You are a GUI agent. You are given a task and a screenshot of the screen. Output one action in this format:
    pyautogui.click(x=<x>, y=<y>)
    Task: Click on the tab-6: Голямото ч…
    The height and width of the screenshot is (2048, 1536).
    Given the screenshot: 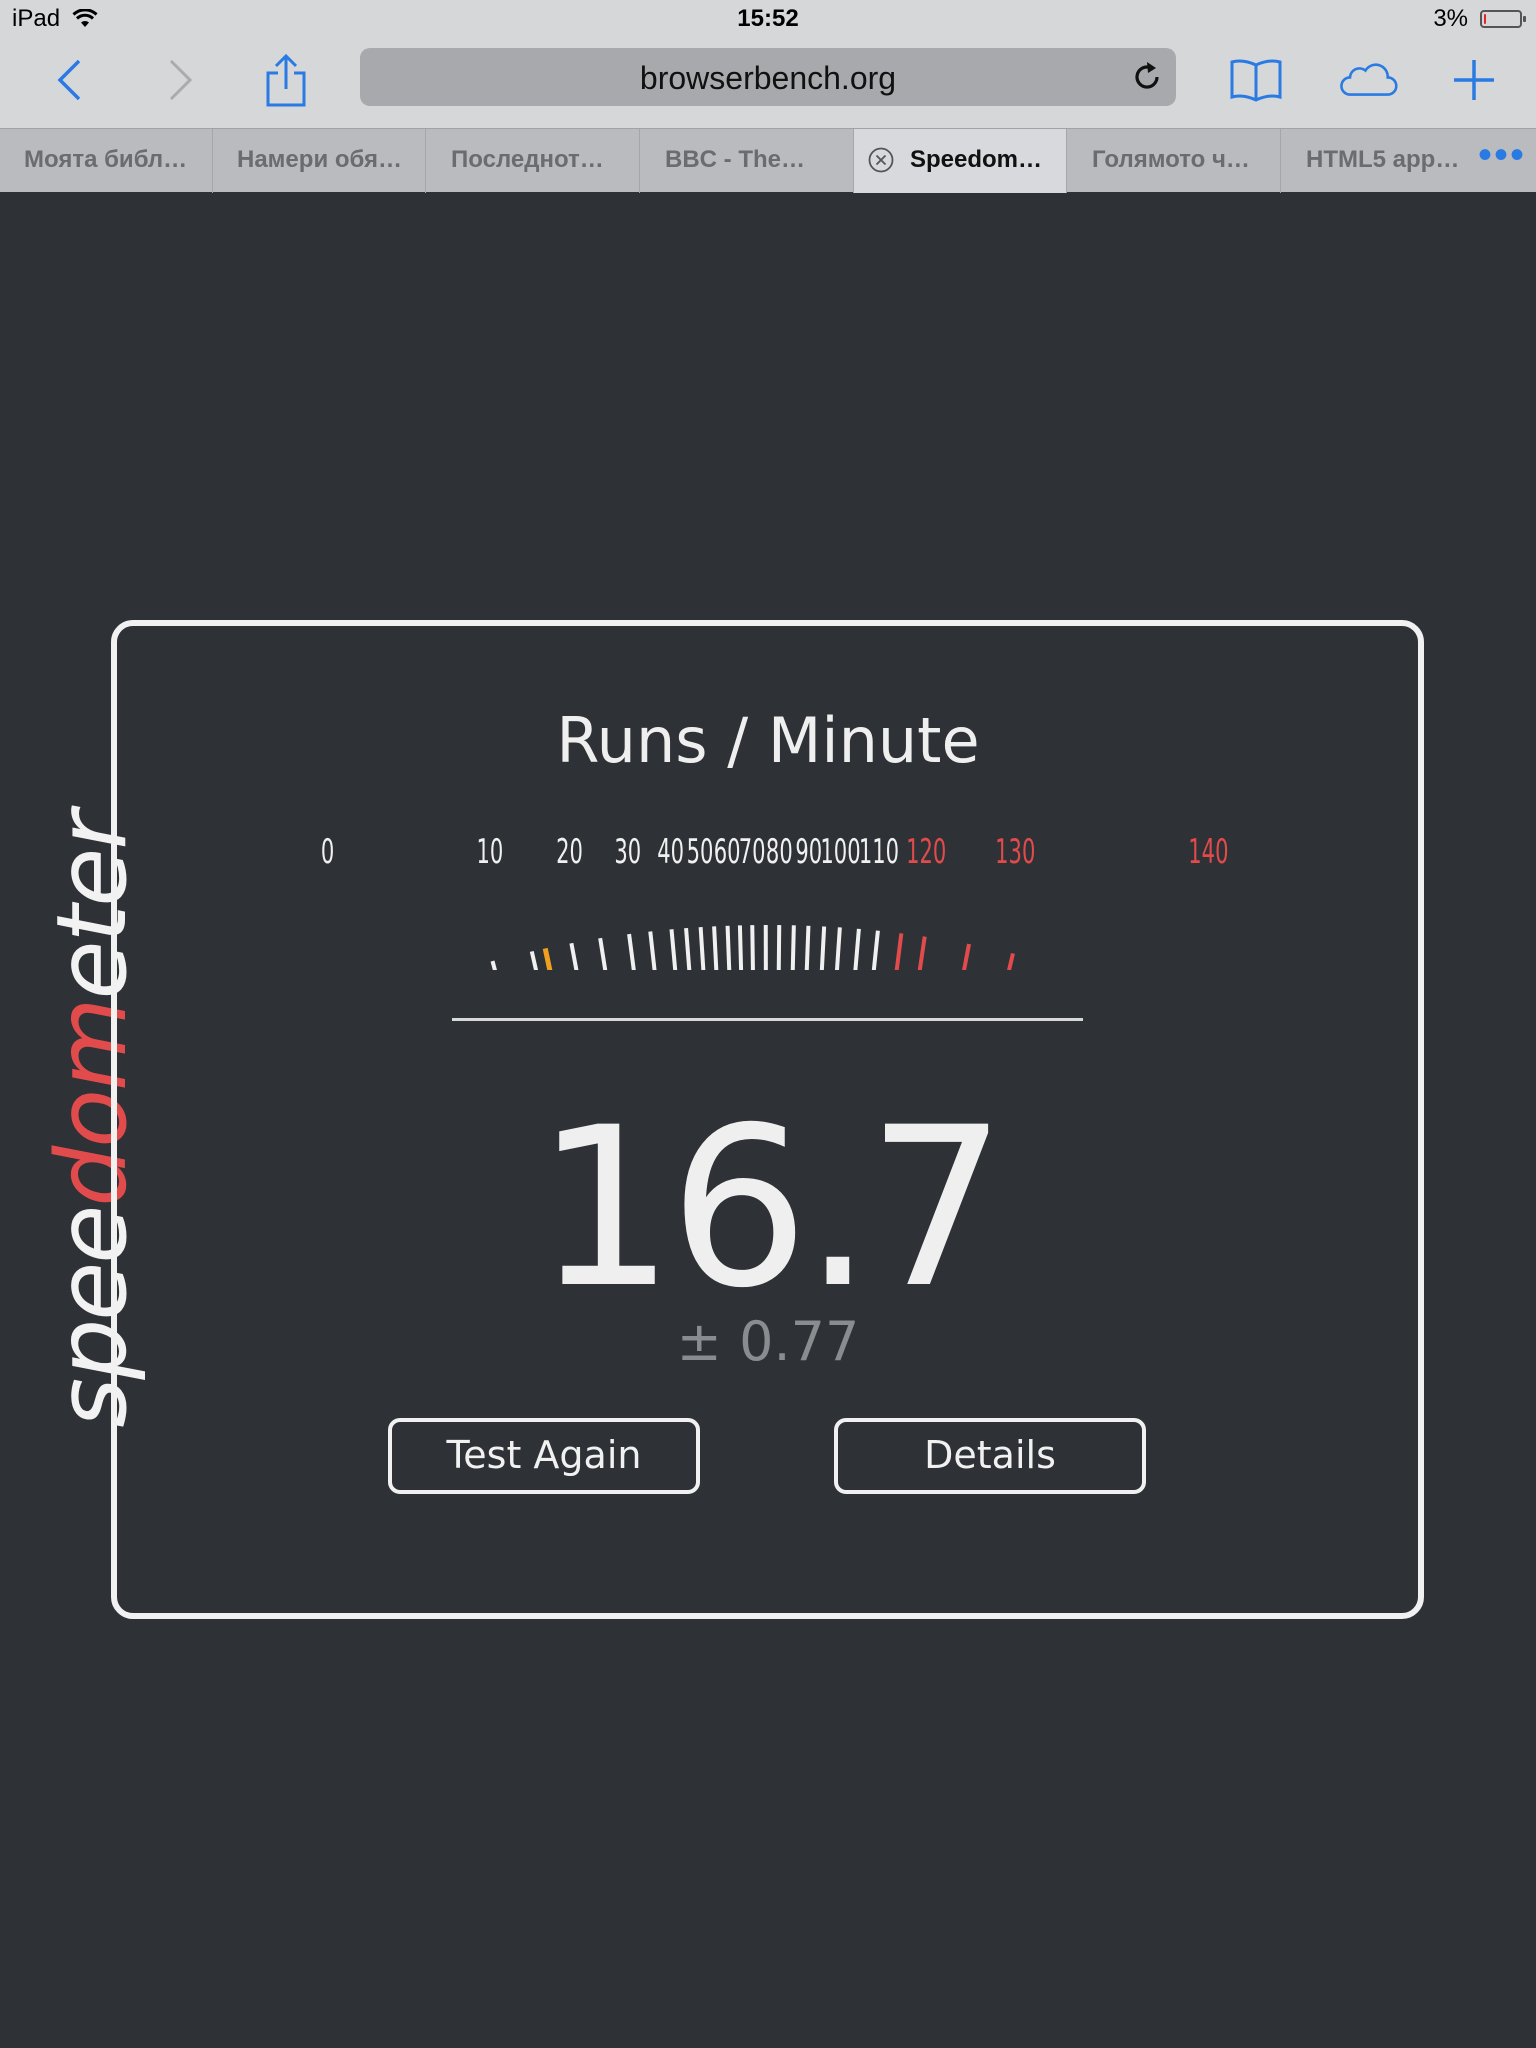 What is the action you would take?
    pyautogui.click(x=1174, y=161)
    